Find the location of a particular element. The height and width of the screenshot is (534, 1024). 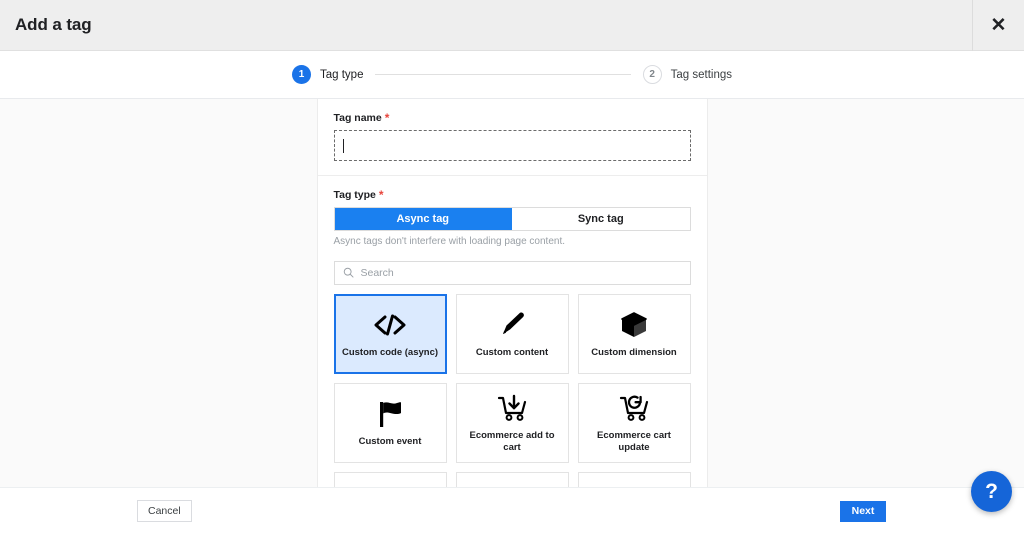

cube-icon is located at coordinates (634, 325).